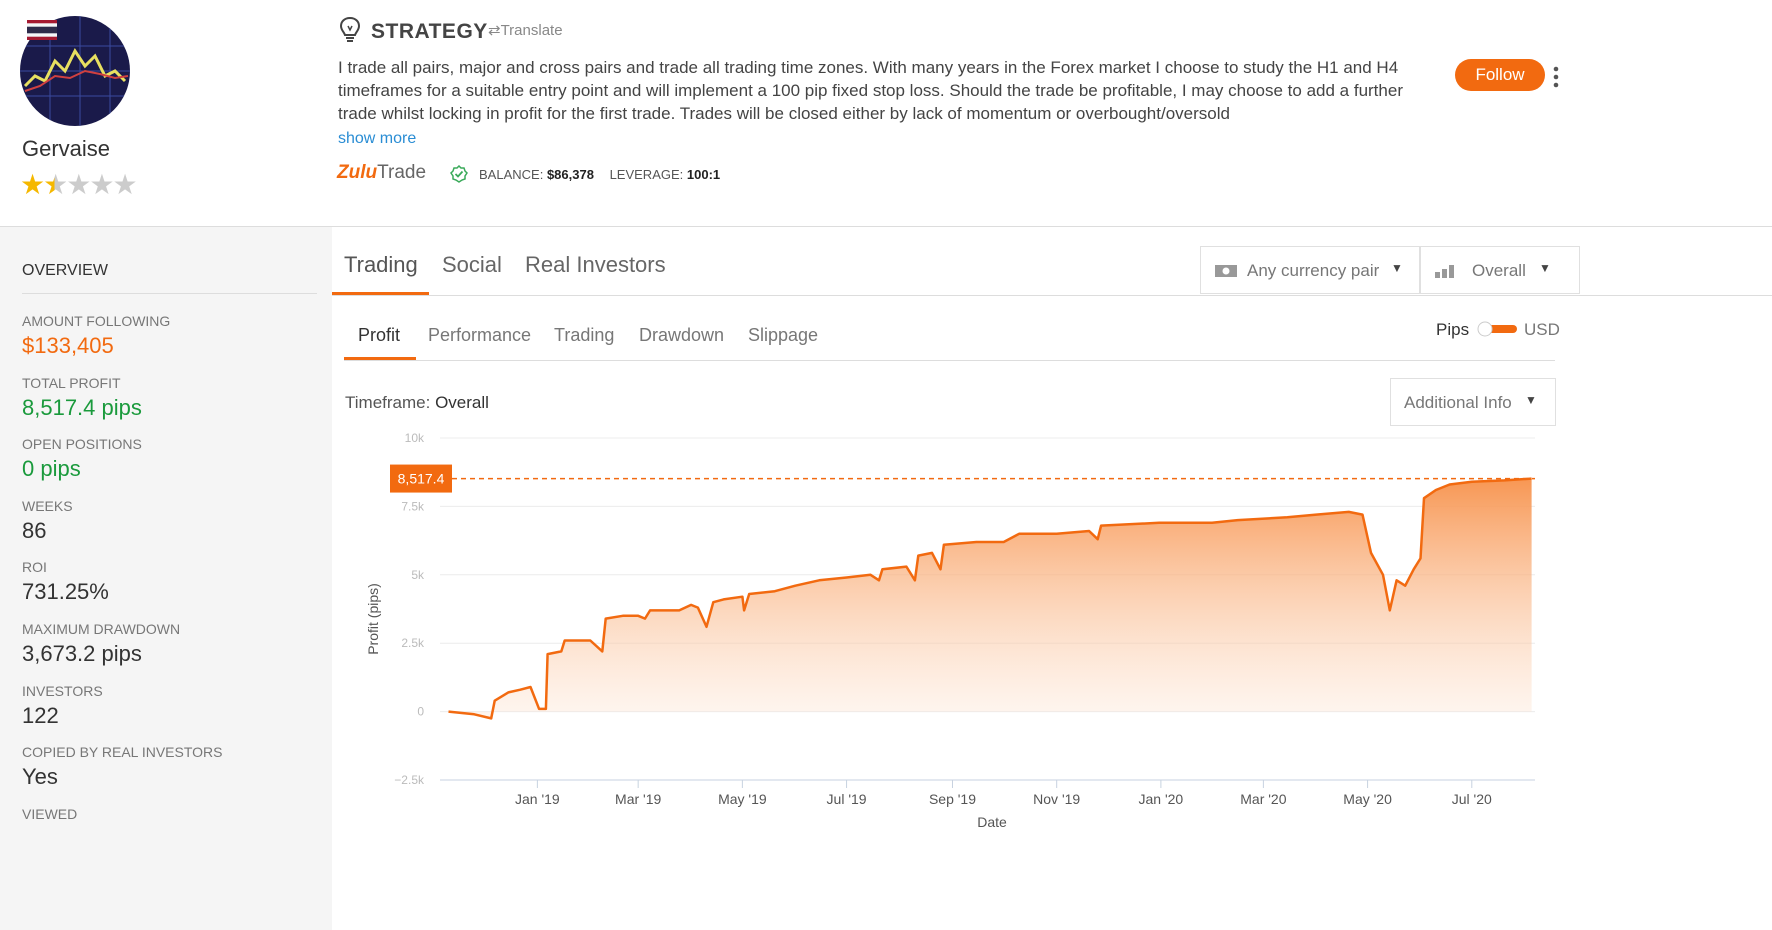  What do you see at coordinates (377, 139) in the screenshot?
I see `show-more-link: show more` at bounding box center [377, 139].